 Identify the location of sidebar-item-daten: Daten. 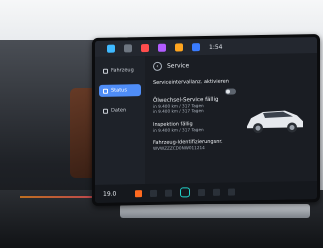
(120, 110).